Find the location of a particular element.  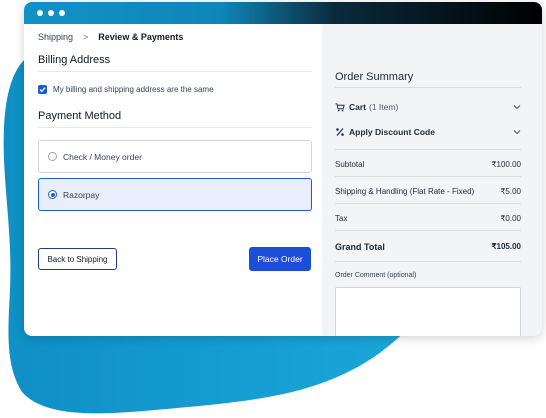

radio-check-money is located at coordinates (52, 156).